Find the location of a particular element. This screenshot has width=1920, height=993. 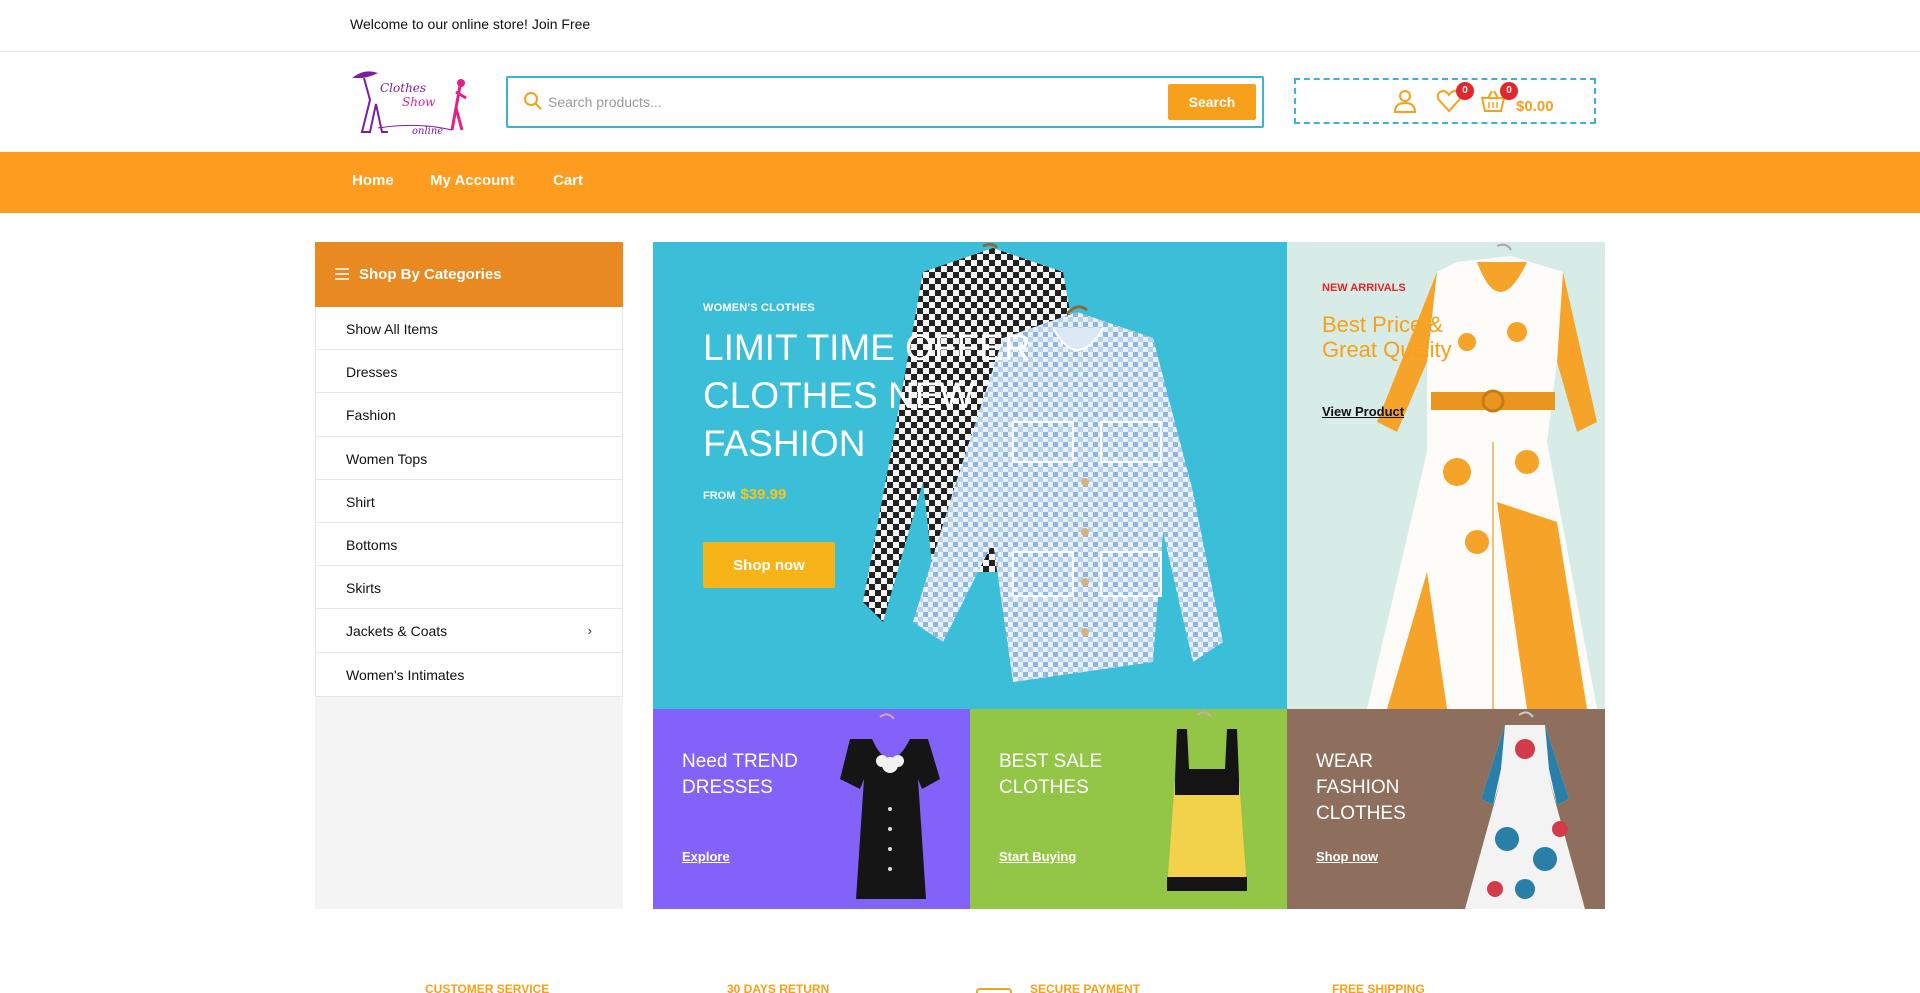

header-actions: 0 0 $0.00 is located at coordinates (1445, 101).